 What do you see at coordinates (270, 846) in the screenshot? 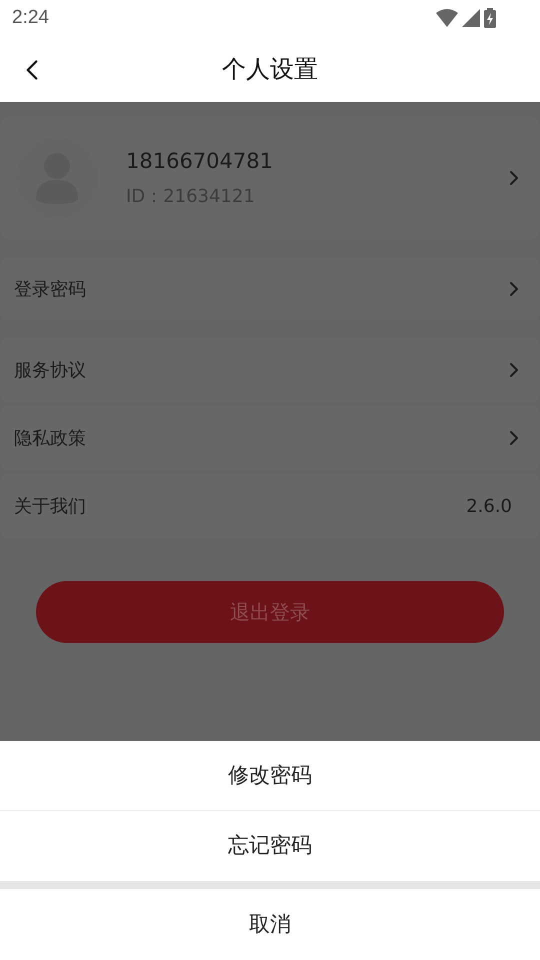
I see `sheet-option: 忘记密码` at bounding box center [270, 846].